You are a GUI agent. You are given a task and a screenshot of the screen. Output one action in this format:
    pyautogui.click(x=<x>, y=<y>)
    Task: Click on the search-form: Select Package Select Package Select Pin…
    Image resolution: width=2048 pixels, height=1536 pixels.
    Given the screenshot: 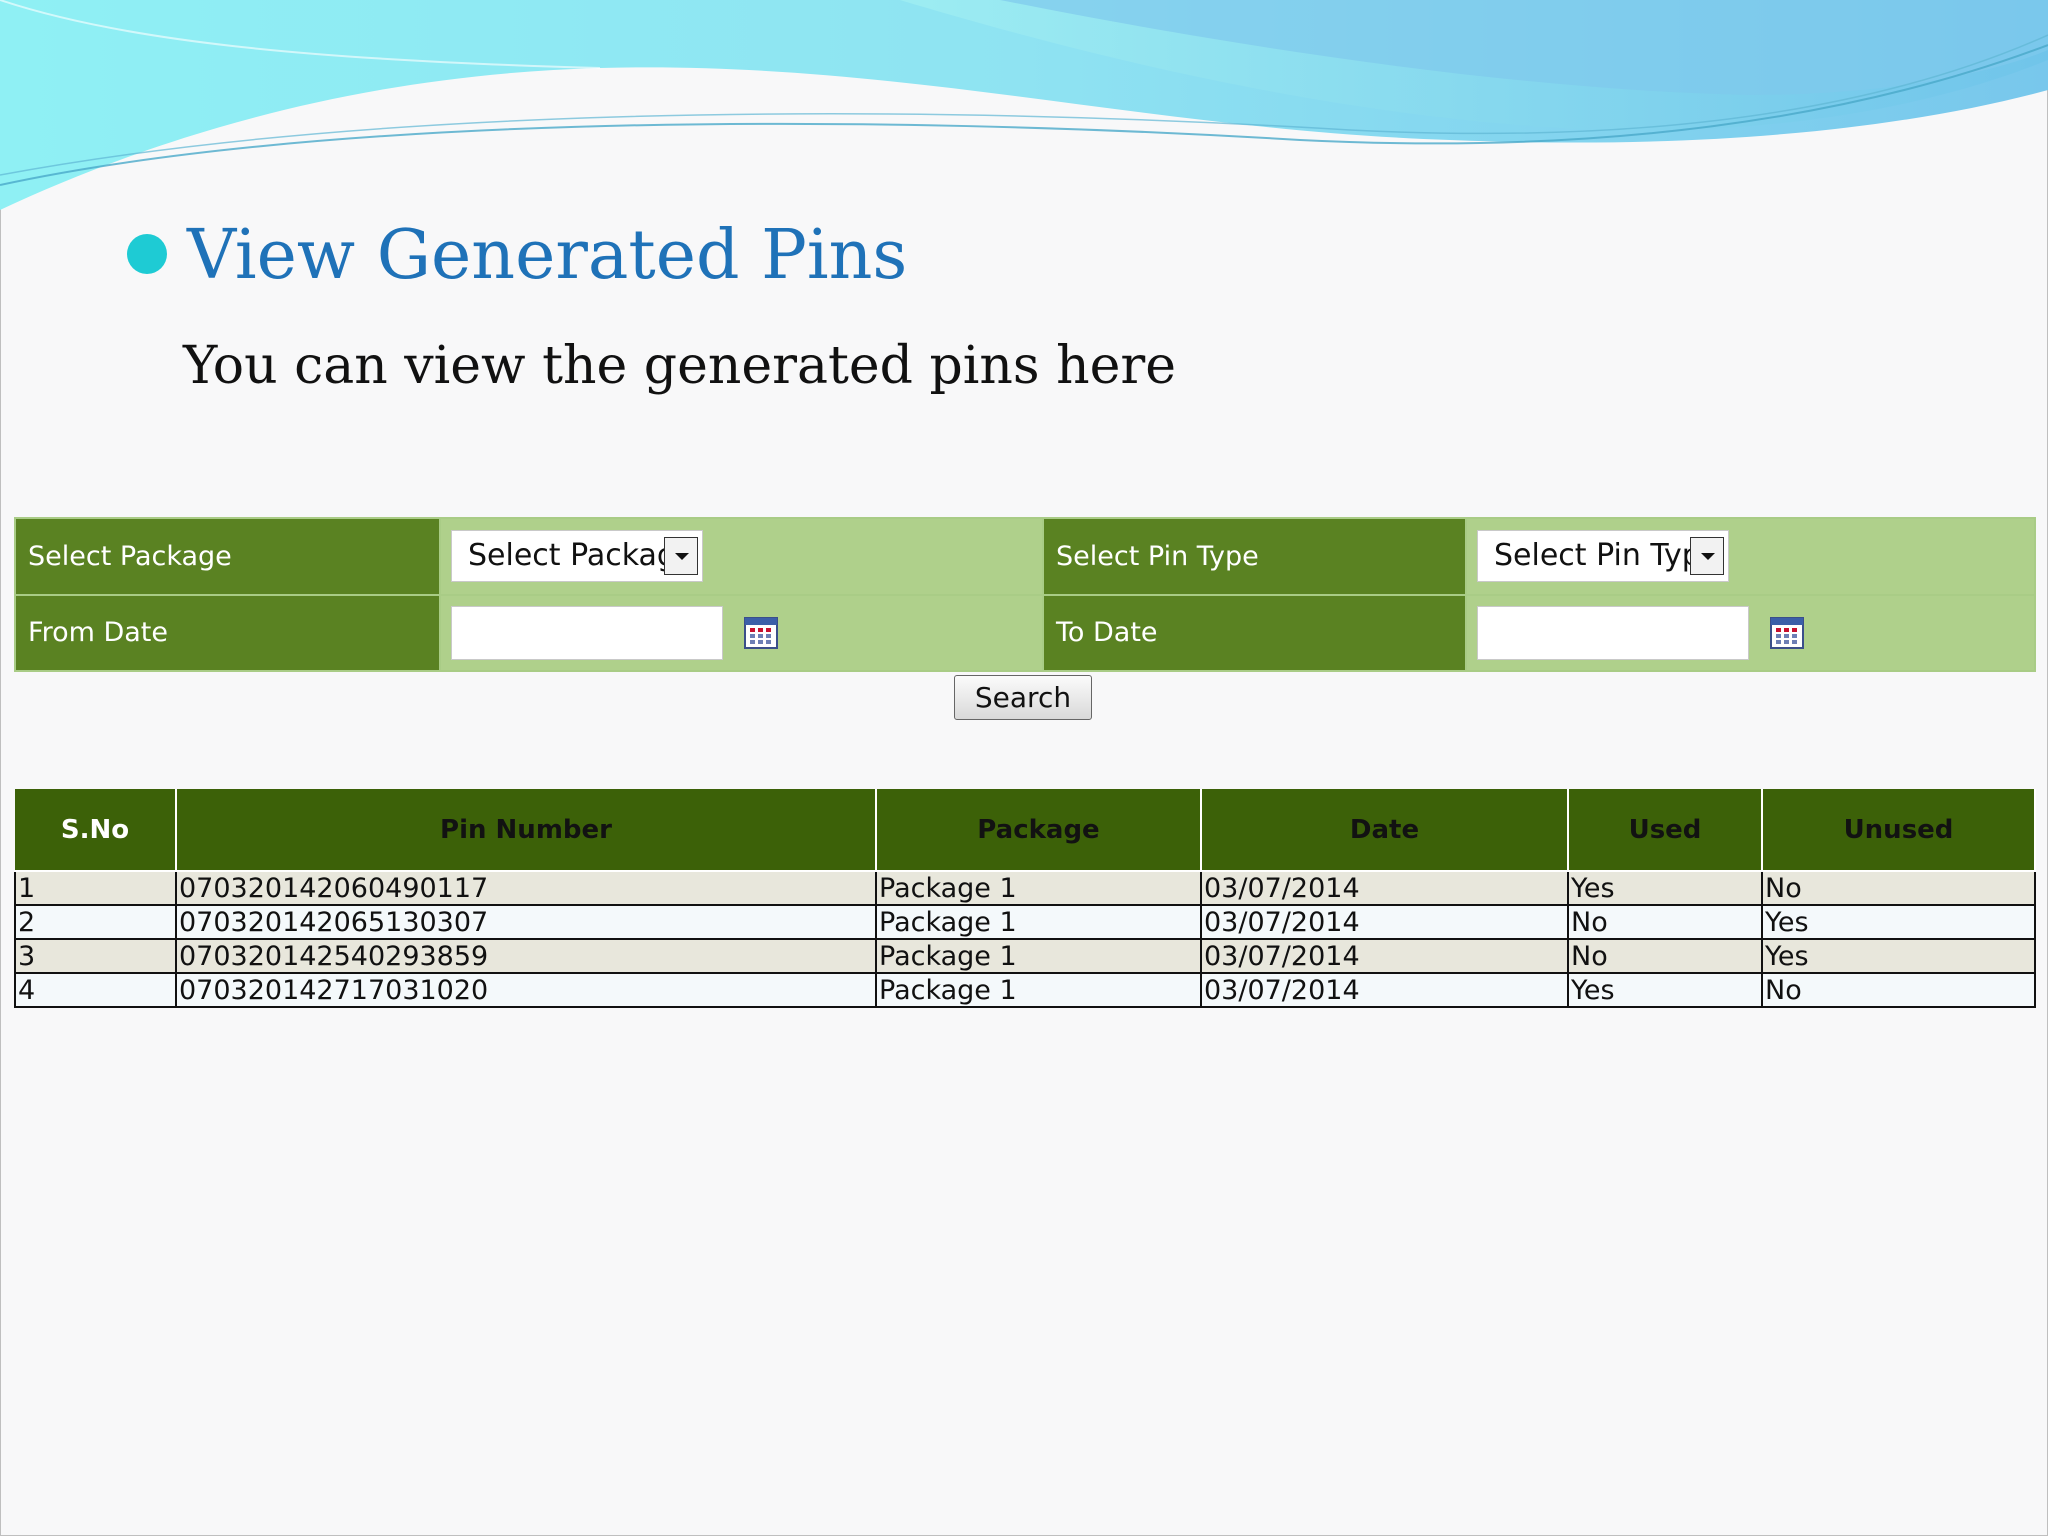 What is the action you would take?
    pyautogui.click(x=1025, y=594)
    